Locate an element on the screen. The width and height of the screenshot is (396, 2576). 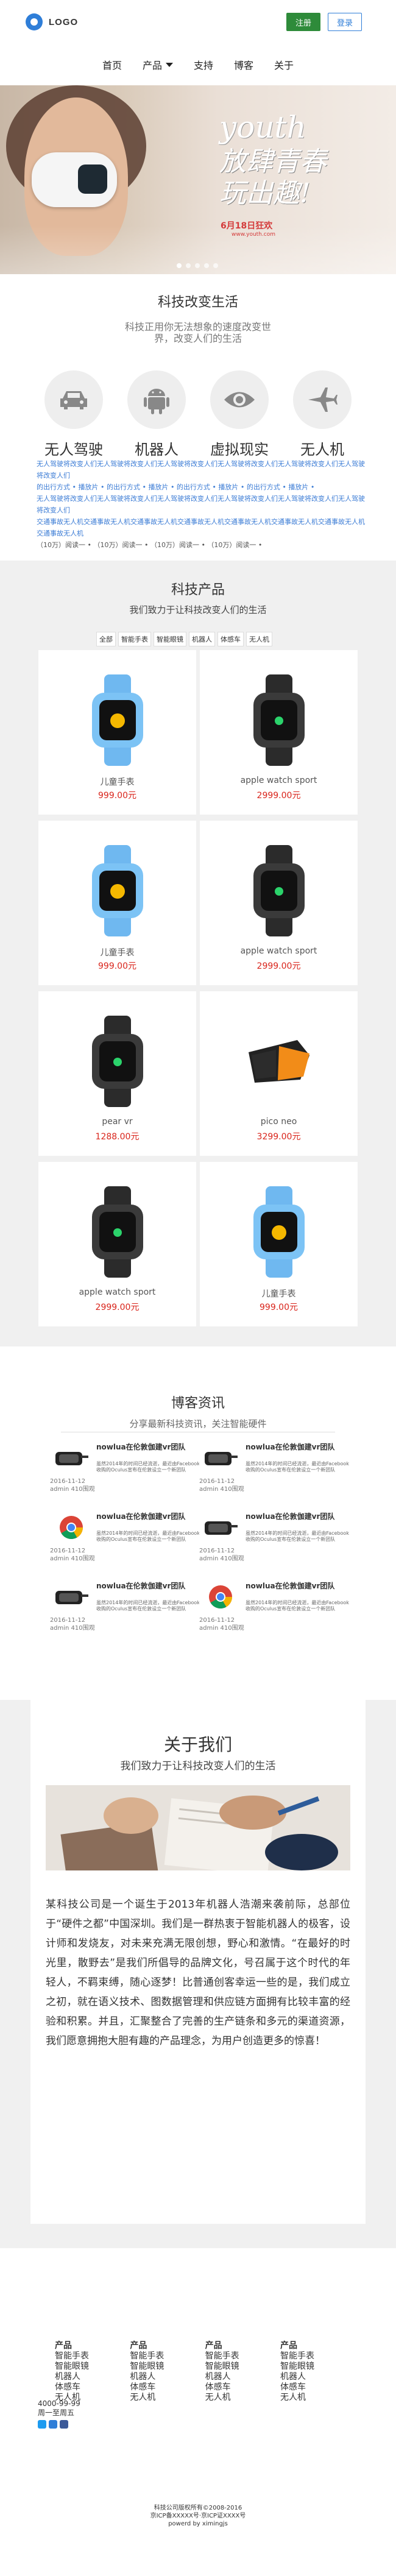
product-price: 999.00元 is located at coordinates (117, 966).